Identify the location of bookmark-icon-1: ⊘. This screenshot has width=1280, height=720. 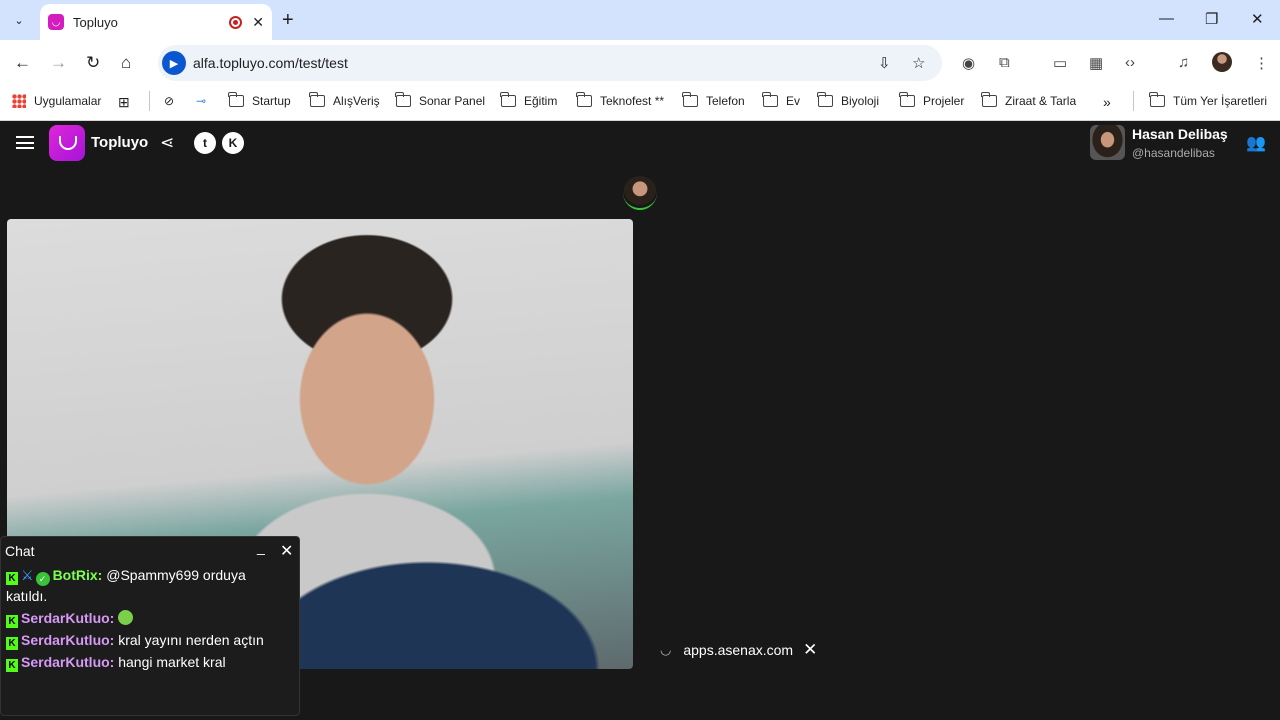
(169, 101).